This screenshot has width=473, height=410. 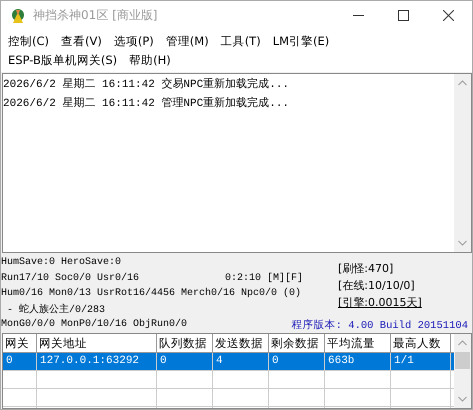 What do you see at coordinates (380, 303) in the screenshot?
I see `info-text: [引擎:0.0015天]` at bounding box center [380, 303].